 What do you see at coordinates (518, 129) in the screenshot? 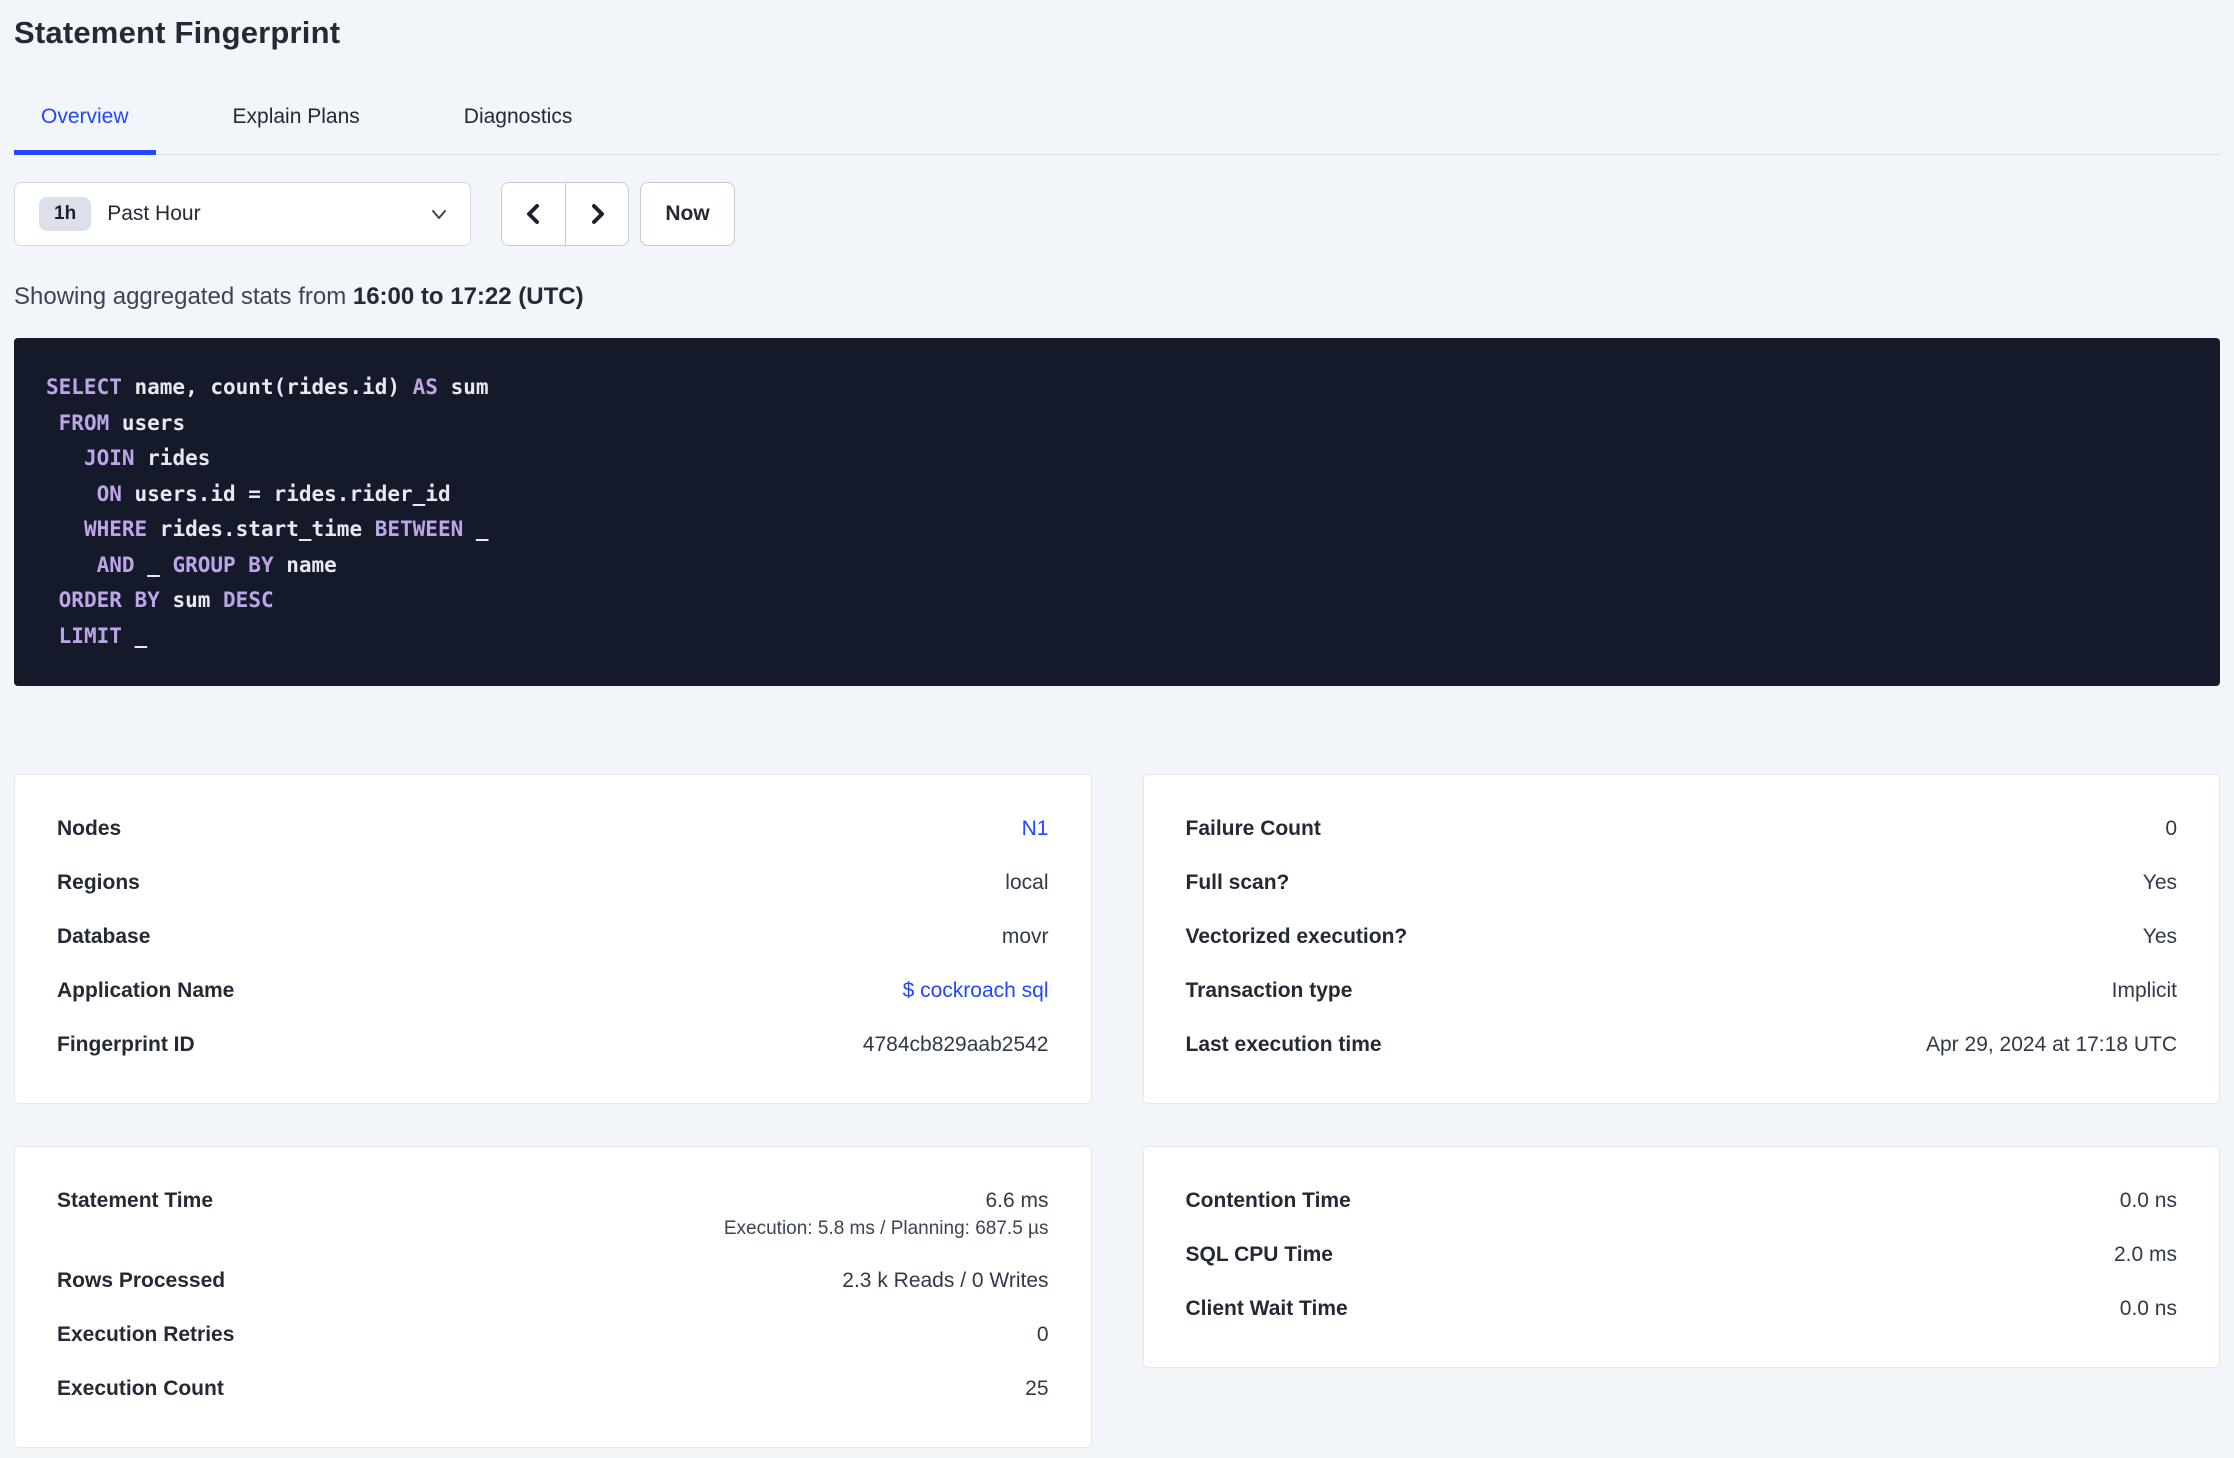
I see `tab-diagnostics: Diagnostics` at bounding box center [518, 129].